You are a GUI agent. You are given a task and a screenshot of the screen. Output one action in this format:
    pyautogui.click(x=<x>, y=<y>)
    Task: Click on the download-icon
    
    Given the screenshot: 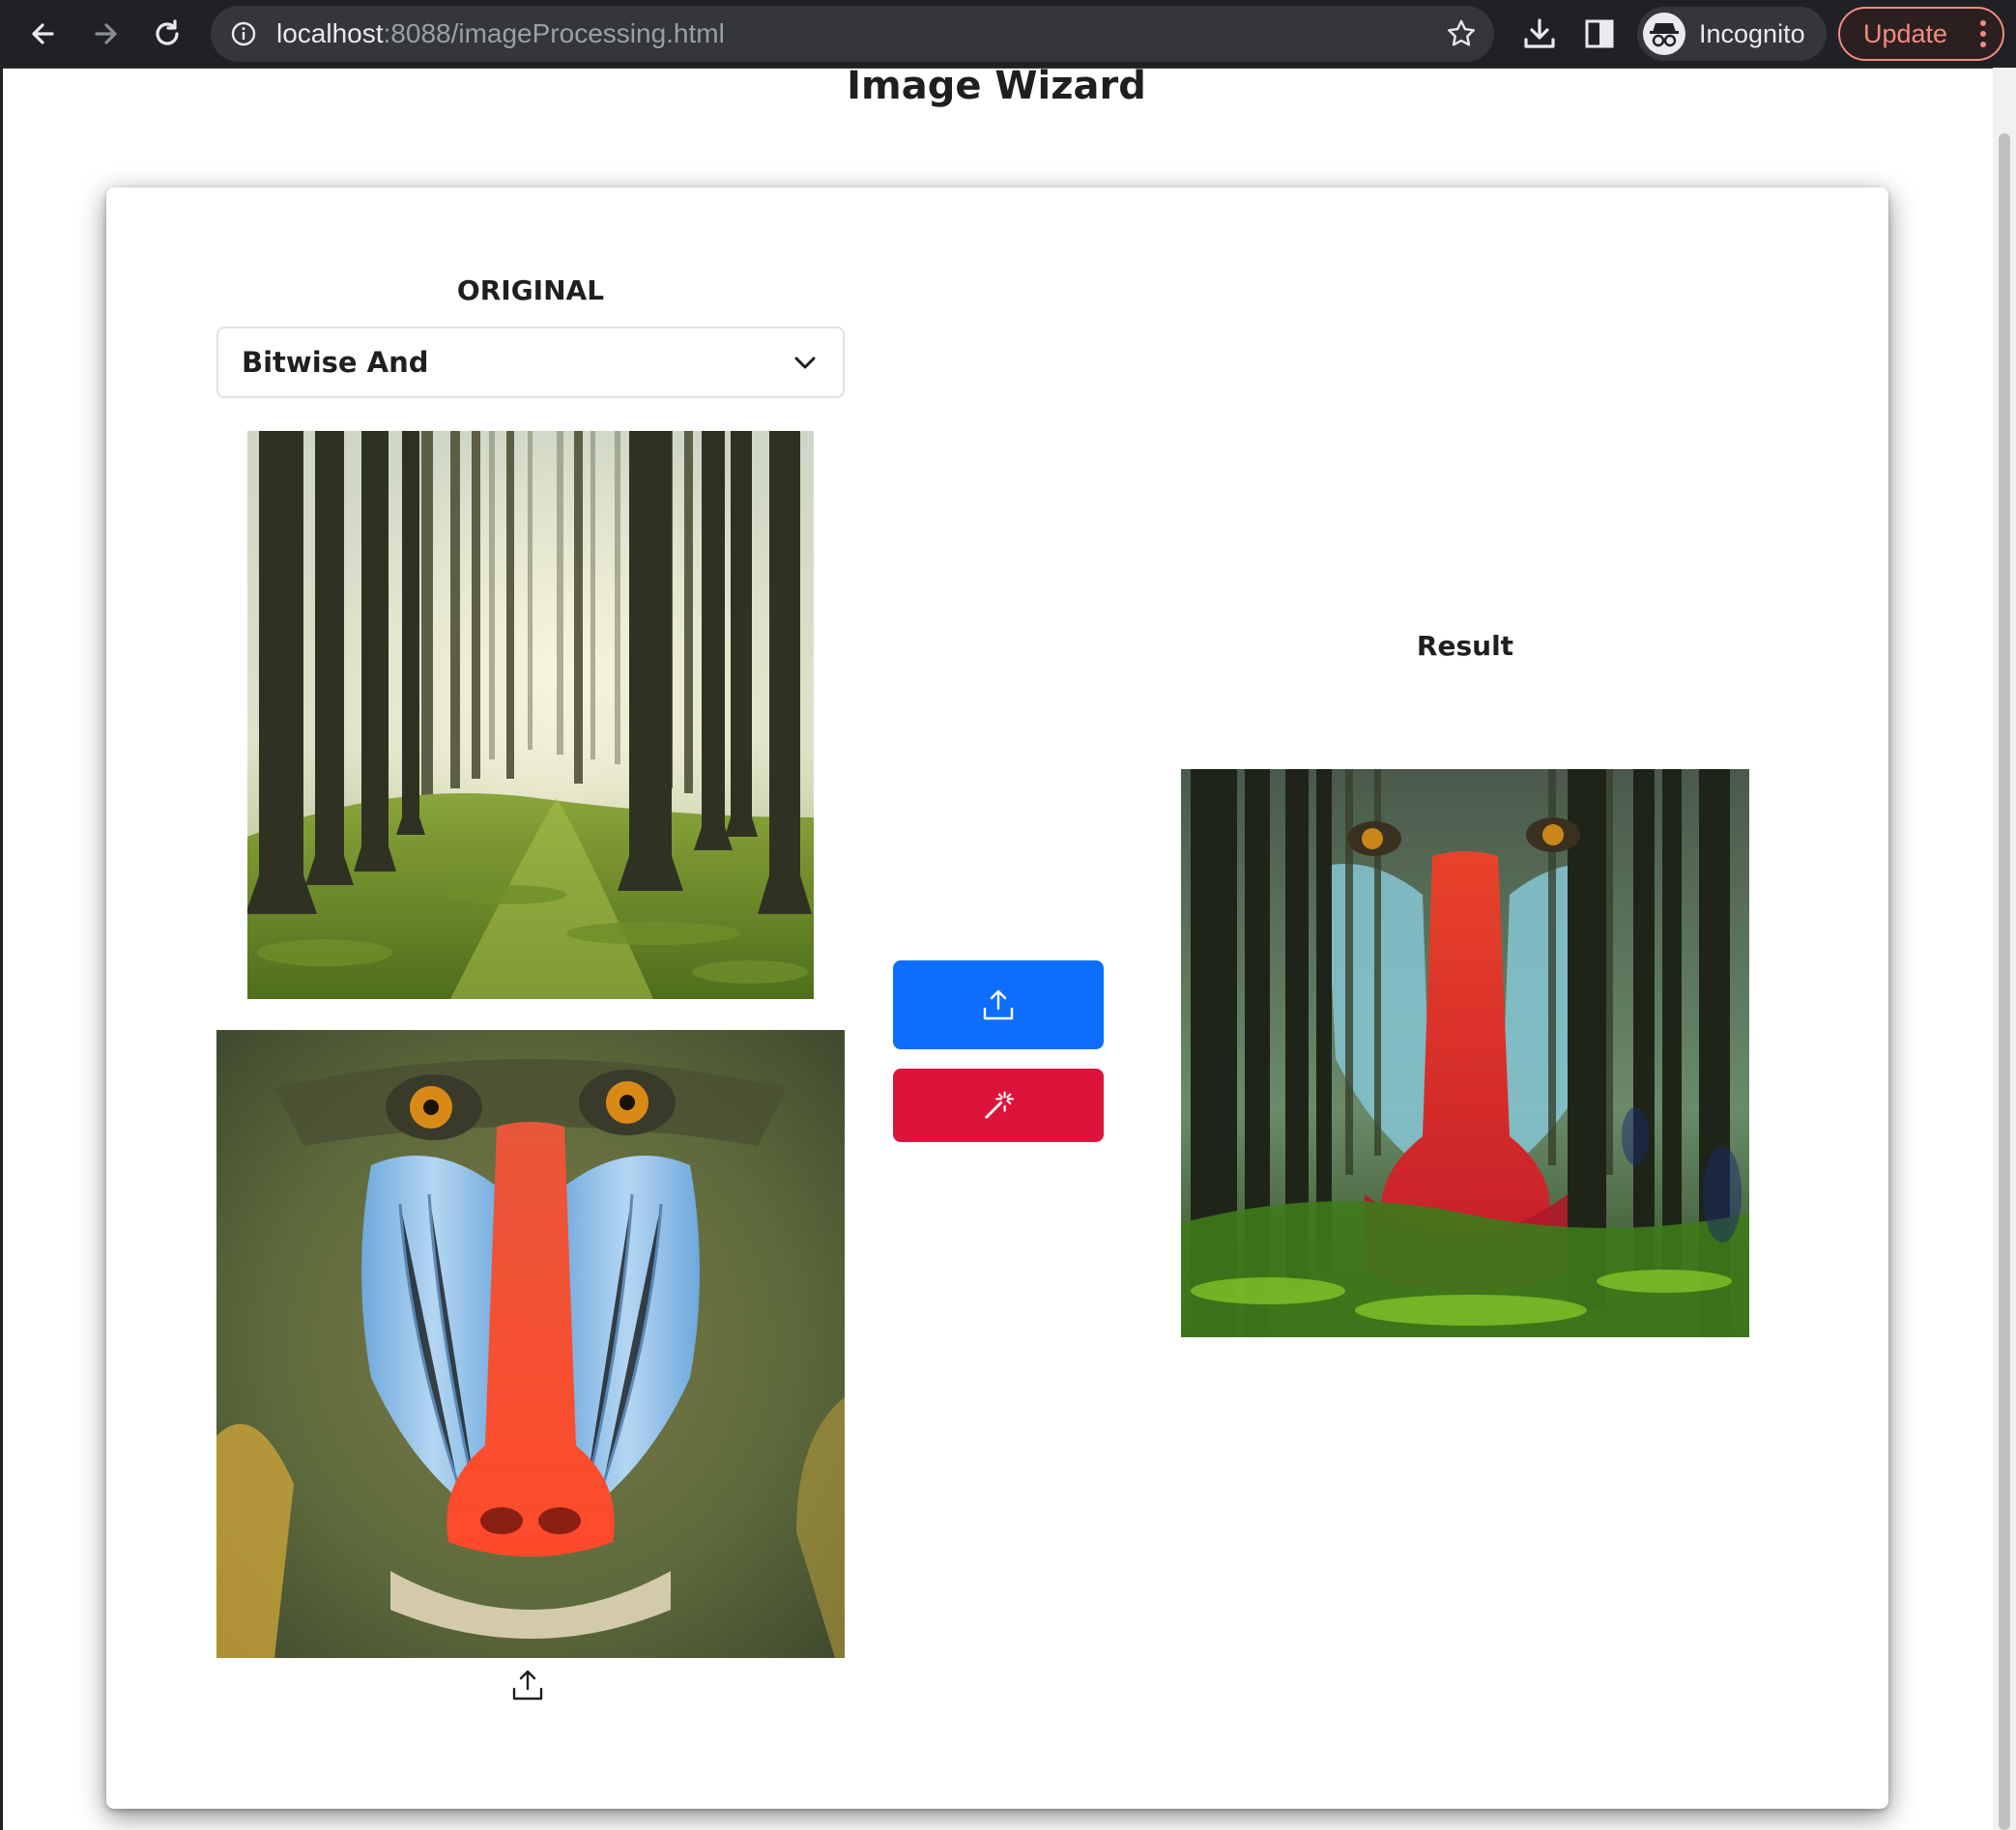 What is the action you would take?
    pyautogui.click(x=1540, y=33)
    